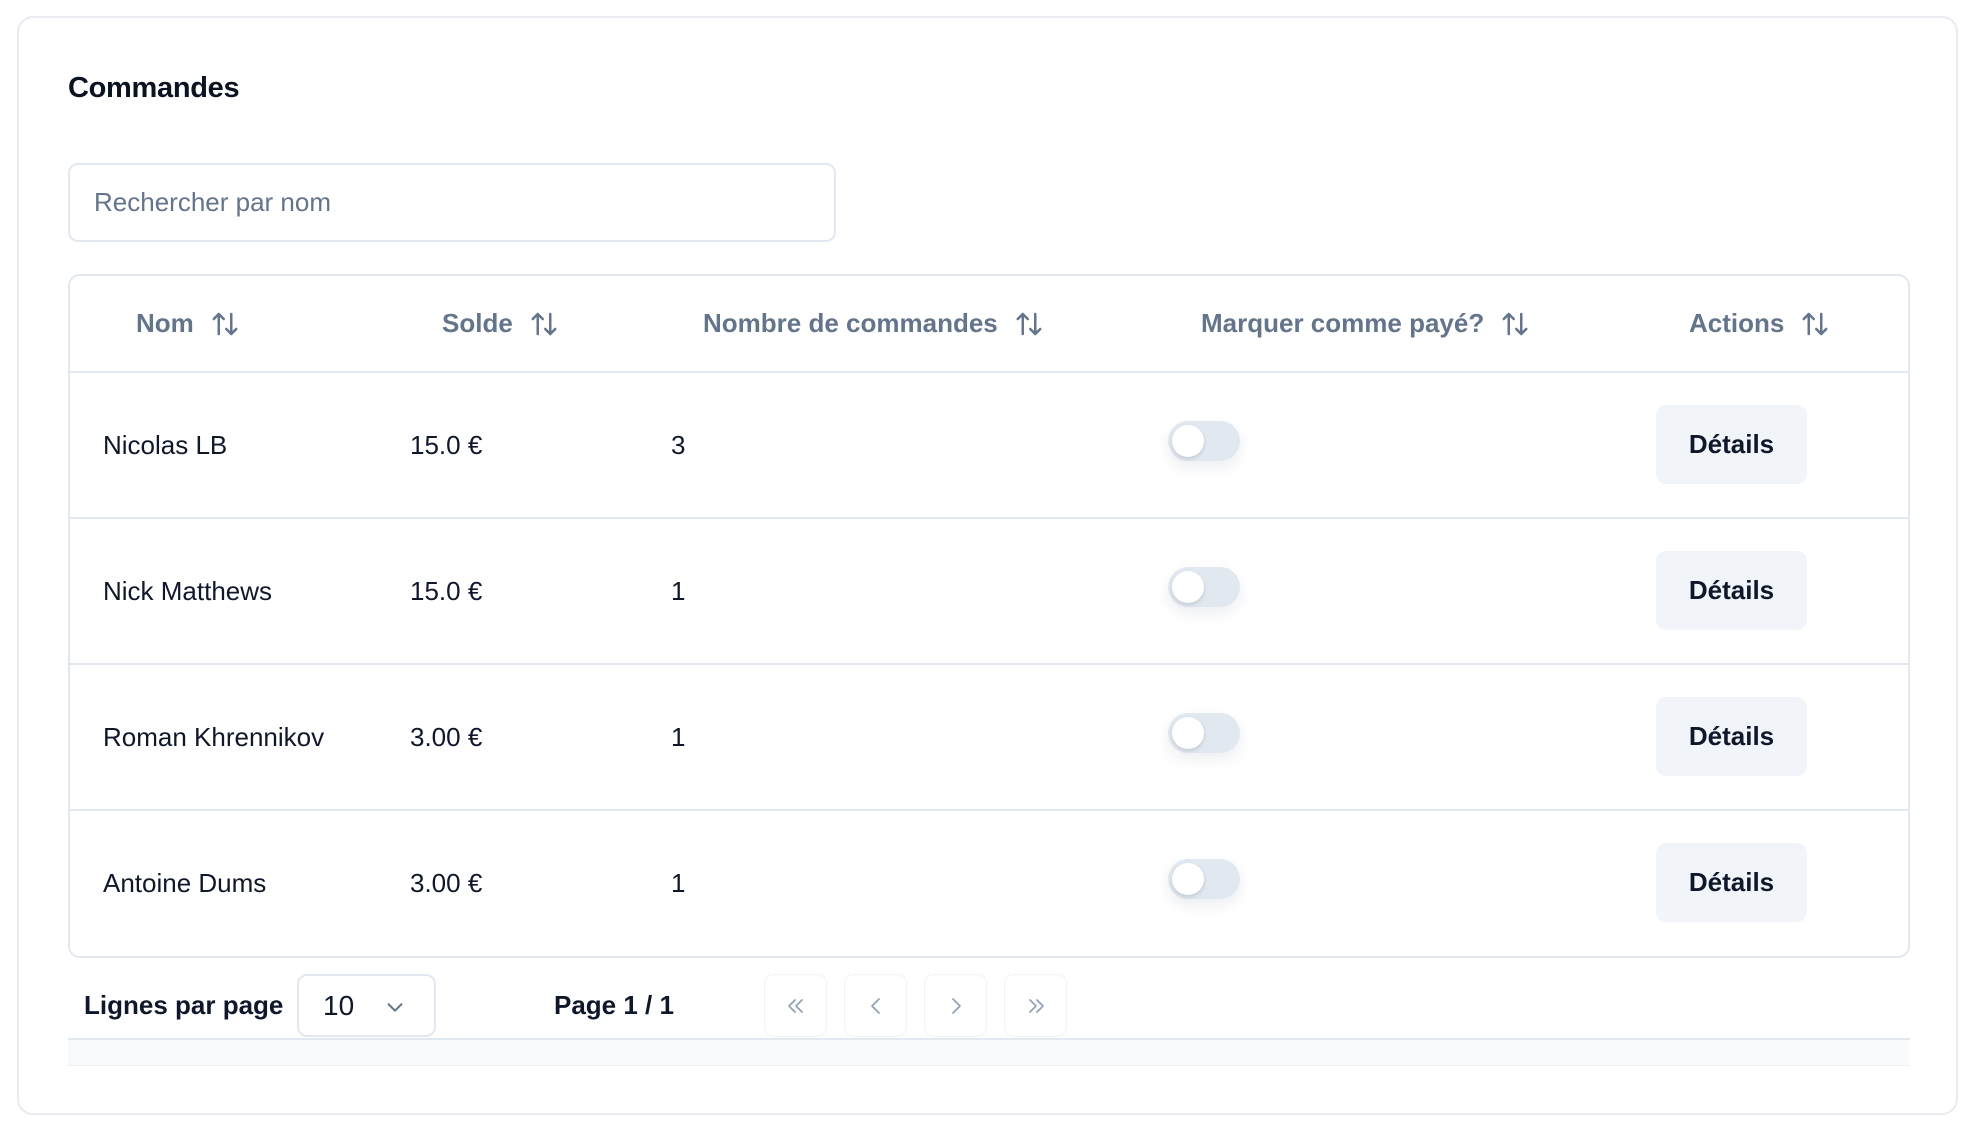 The image size is (1970, 1128). I want to click on chevrons-right-icon, so click(1036, 1005).